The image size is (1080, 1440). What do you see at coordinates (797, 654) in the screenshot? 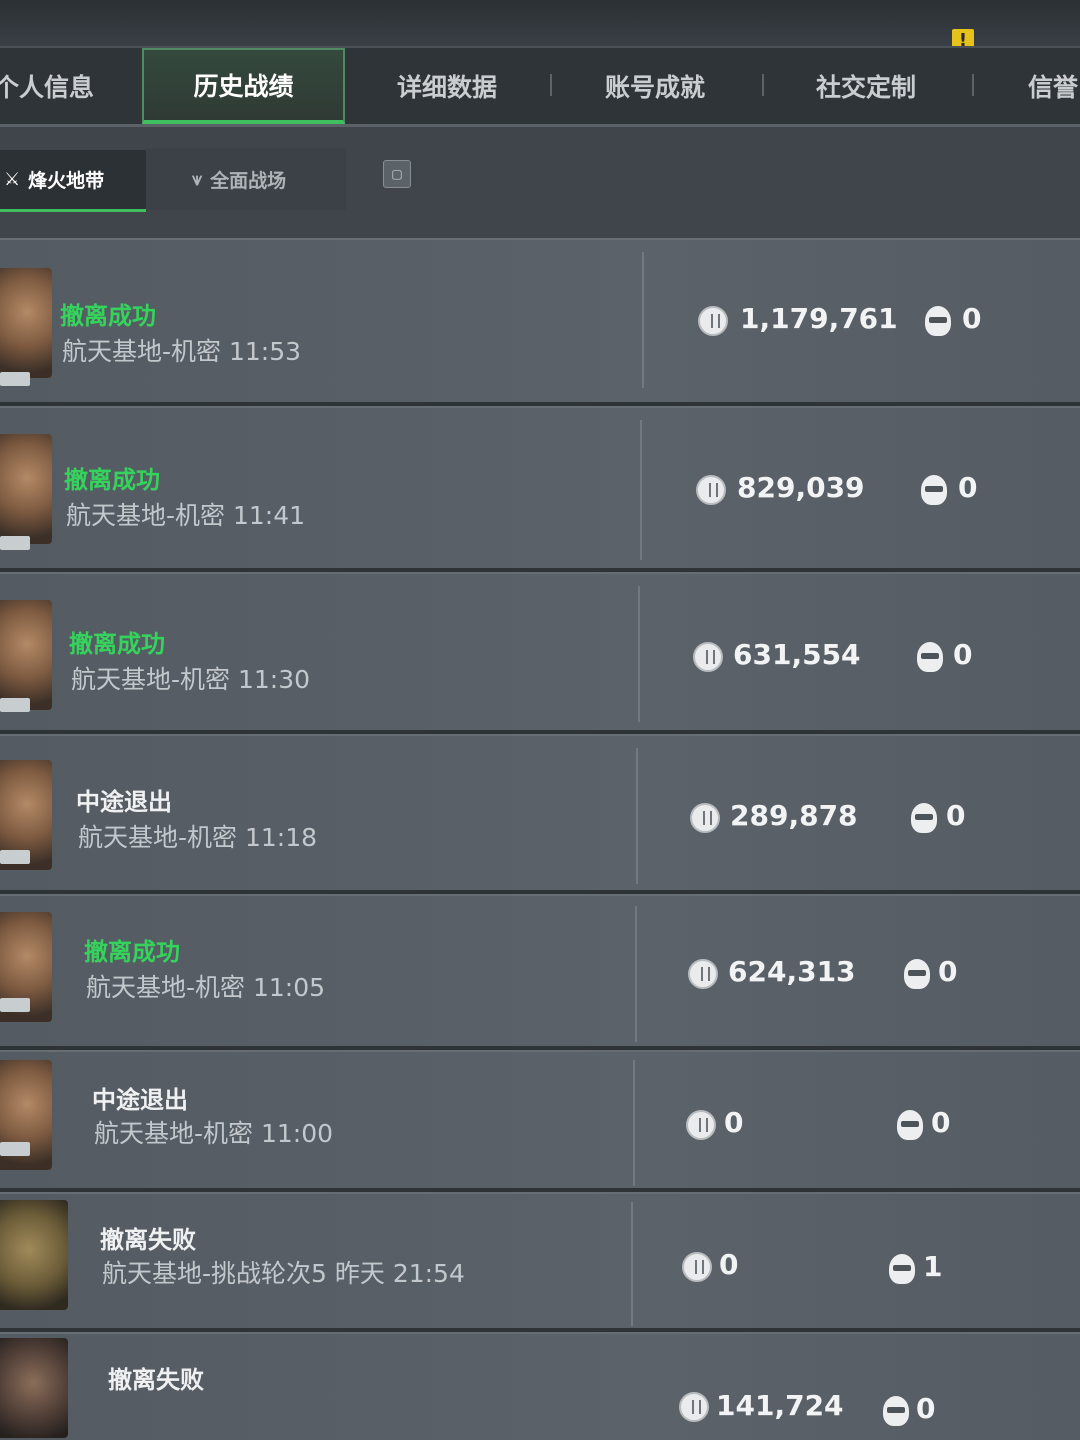
I see `record-coins: 631,554` at bounding box center [797, 654].